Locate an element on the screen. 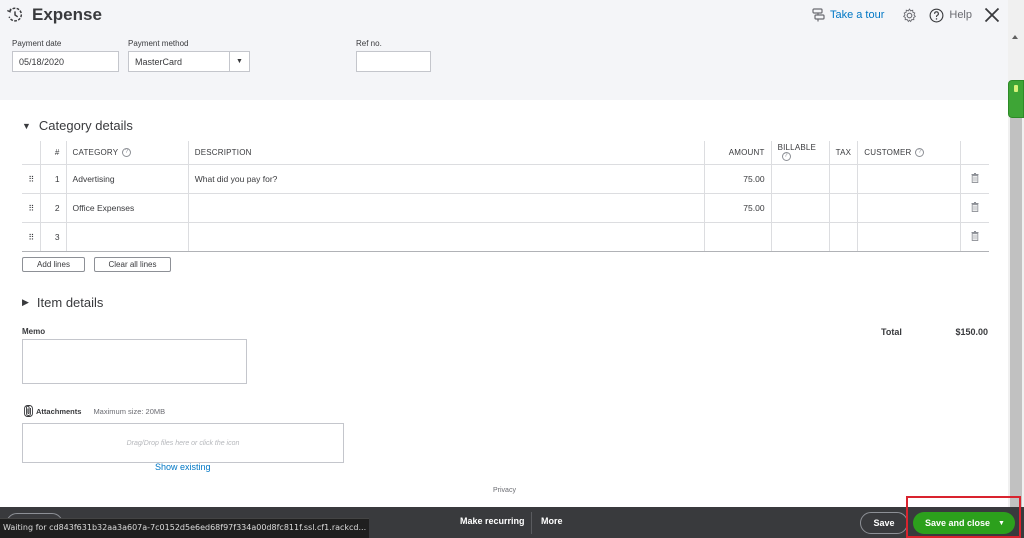  col-num: # is located at coordinates (53, 153).